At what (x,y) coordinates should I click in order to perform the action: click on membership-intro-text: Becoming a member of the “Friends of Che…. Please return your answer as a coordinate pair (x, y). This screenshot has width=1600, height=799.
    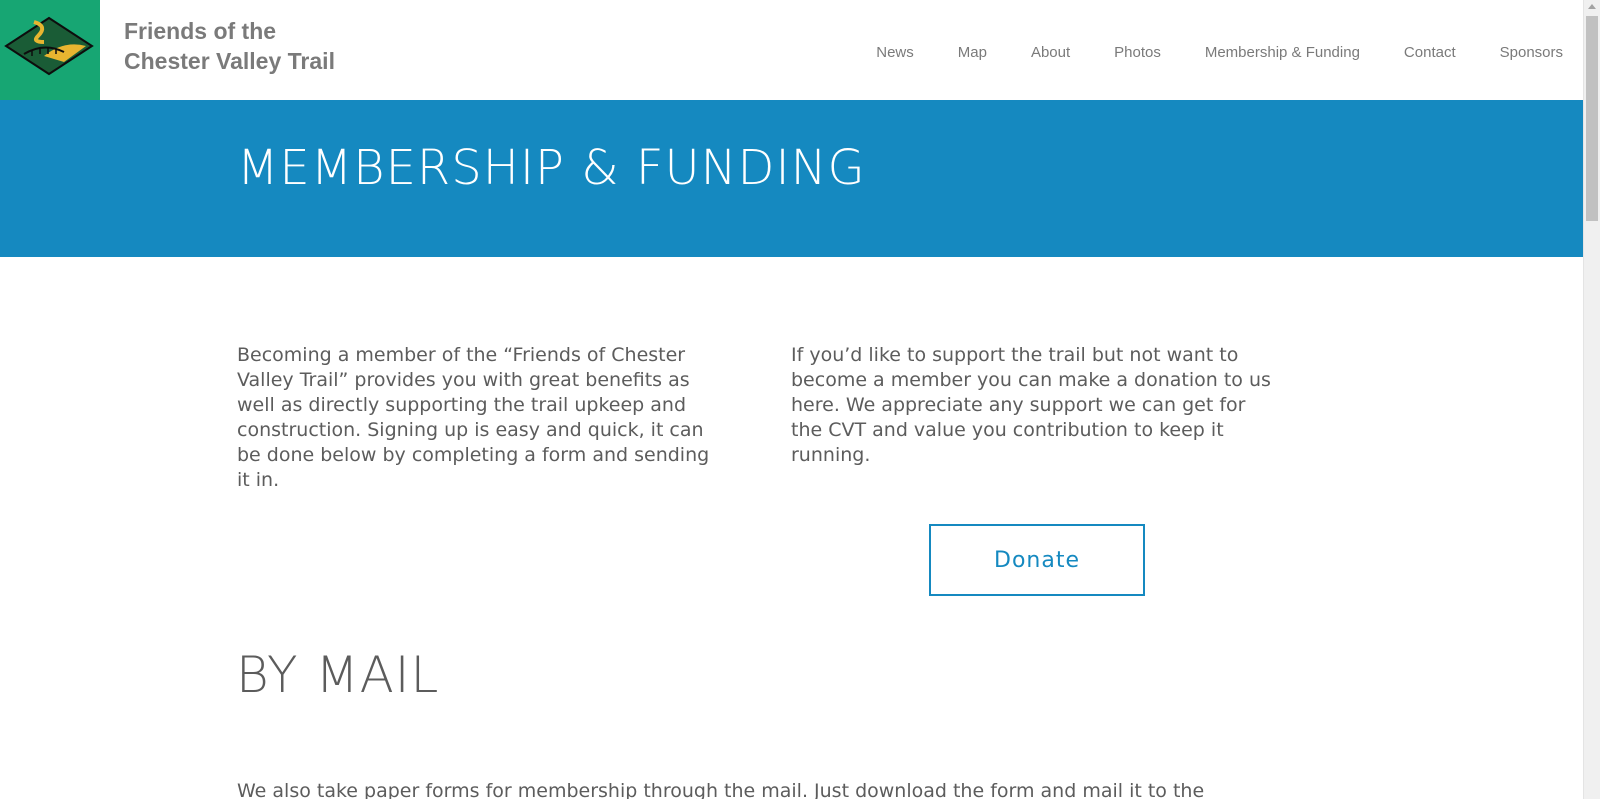
    Looking at the image, I should click on (473, 417).